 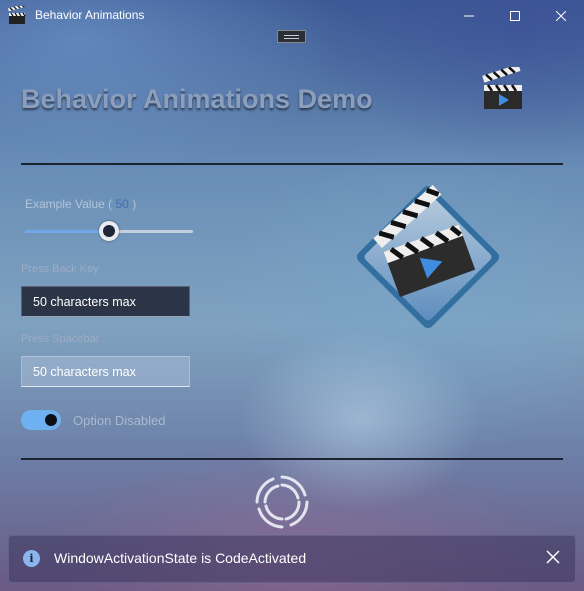 I want to click on maximize-button, so click(x=515, y=16).